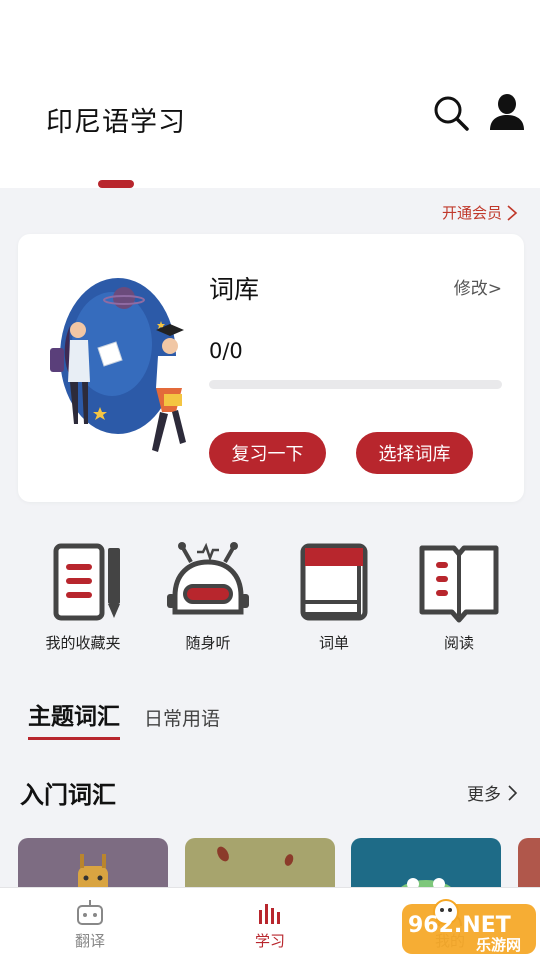 This screenshot has height=960, width=540. Describe the element at coordinates (89, 941) in the screenshot. I see `nav-label: 翻译` at that location.